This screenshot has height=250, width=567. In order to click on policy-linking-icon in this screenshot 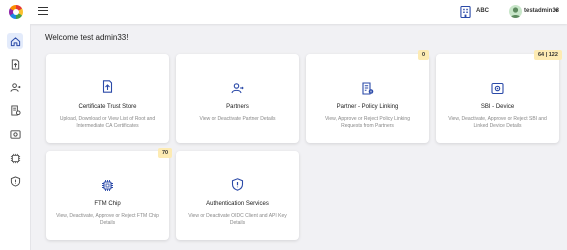, I will do `click(368, 88)`.